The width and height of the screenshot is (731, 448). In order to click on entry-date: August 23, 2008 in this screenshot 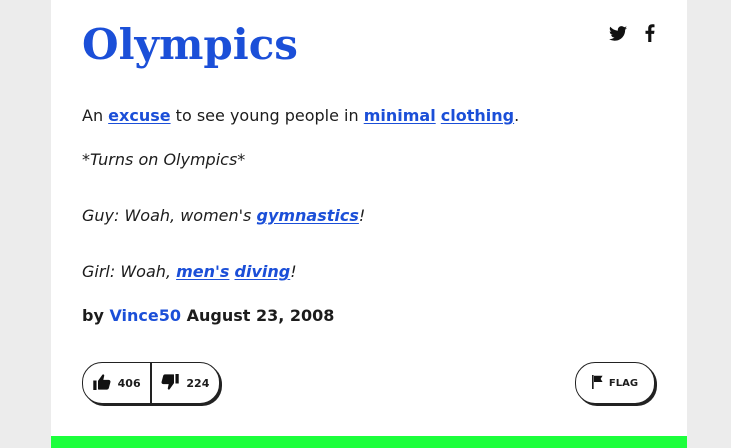, I will do `click(258, 315)`.